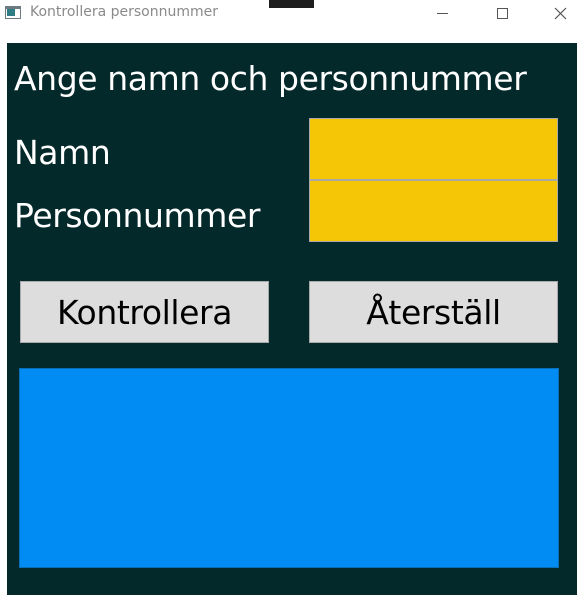 The image size is (583, 602). Describe the element at coordinates (433, 149) in the screenshot. I see `name-input` at that location.